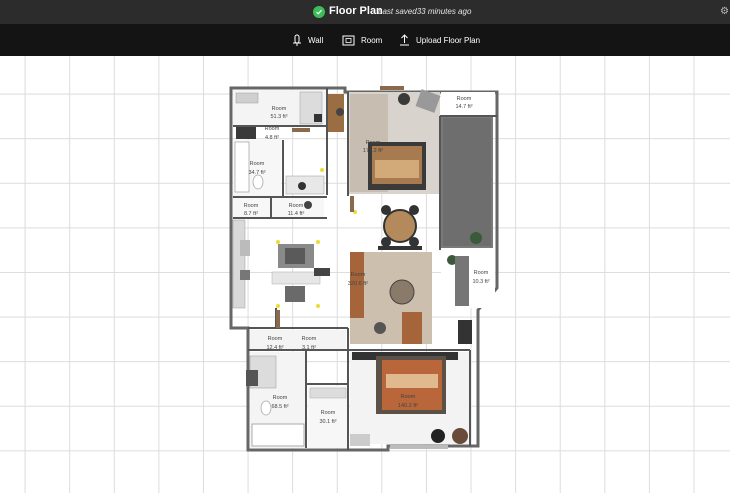  What do you see at coordinates (327, 422) in the screenshot?
I see `room-label-area: 30.1 ft²` at bounding box center [327, 422].